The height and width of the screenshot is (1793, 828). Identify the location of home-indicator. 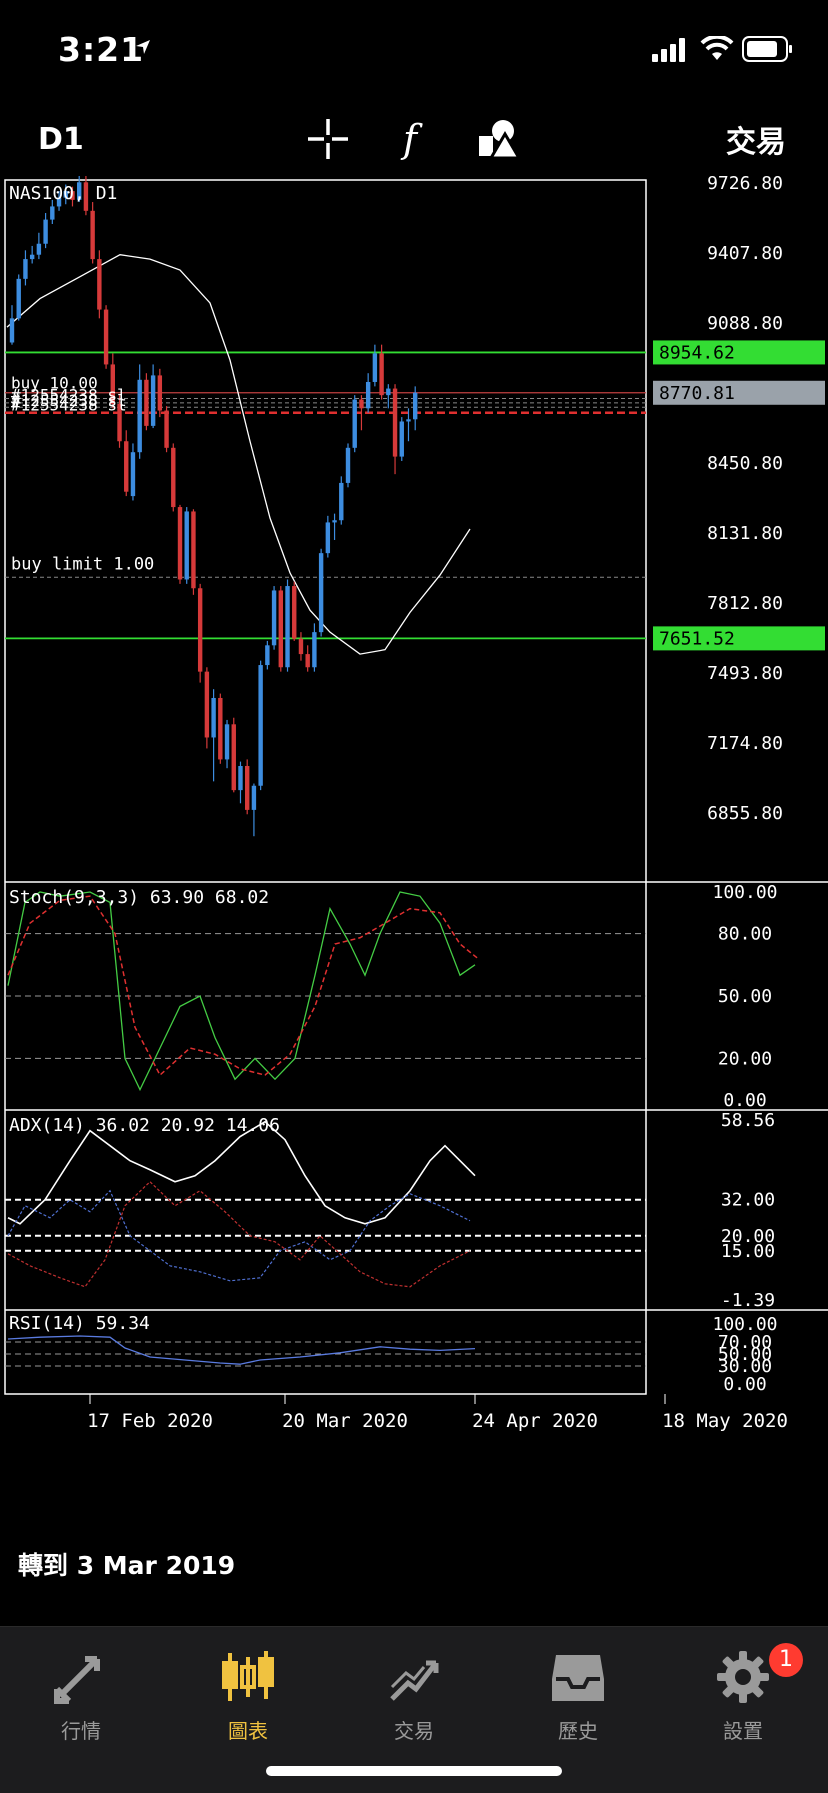
(414, 1771).